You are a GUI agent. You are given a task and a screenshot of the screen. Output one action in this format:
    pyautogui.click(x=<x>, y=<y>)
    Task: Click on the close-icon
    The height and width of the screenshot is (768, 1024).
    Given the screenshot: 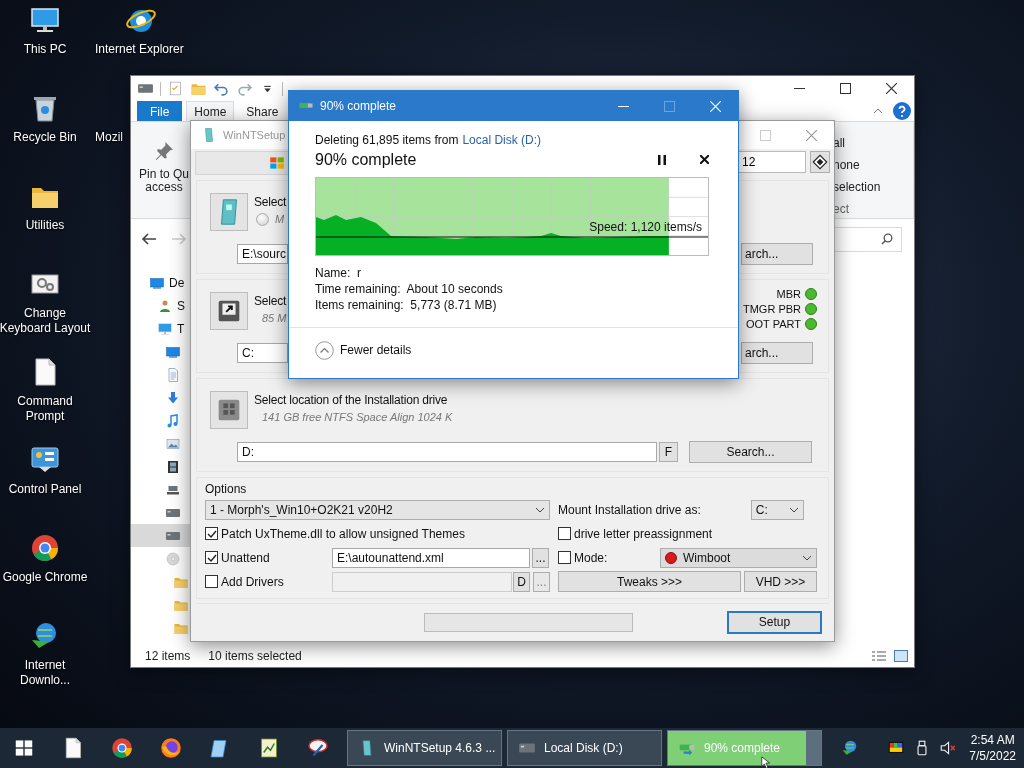 What is the action you would take?
    pyautogui.click(x=891, y=88)
    